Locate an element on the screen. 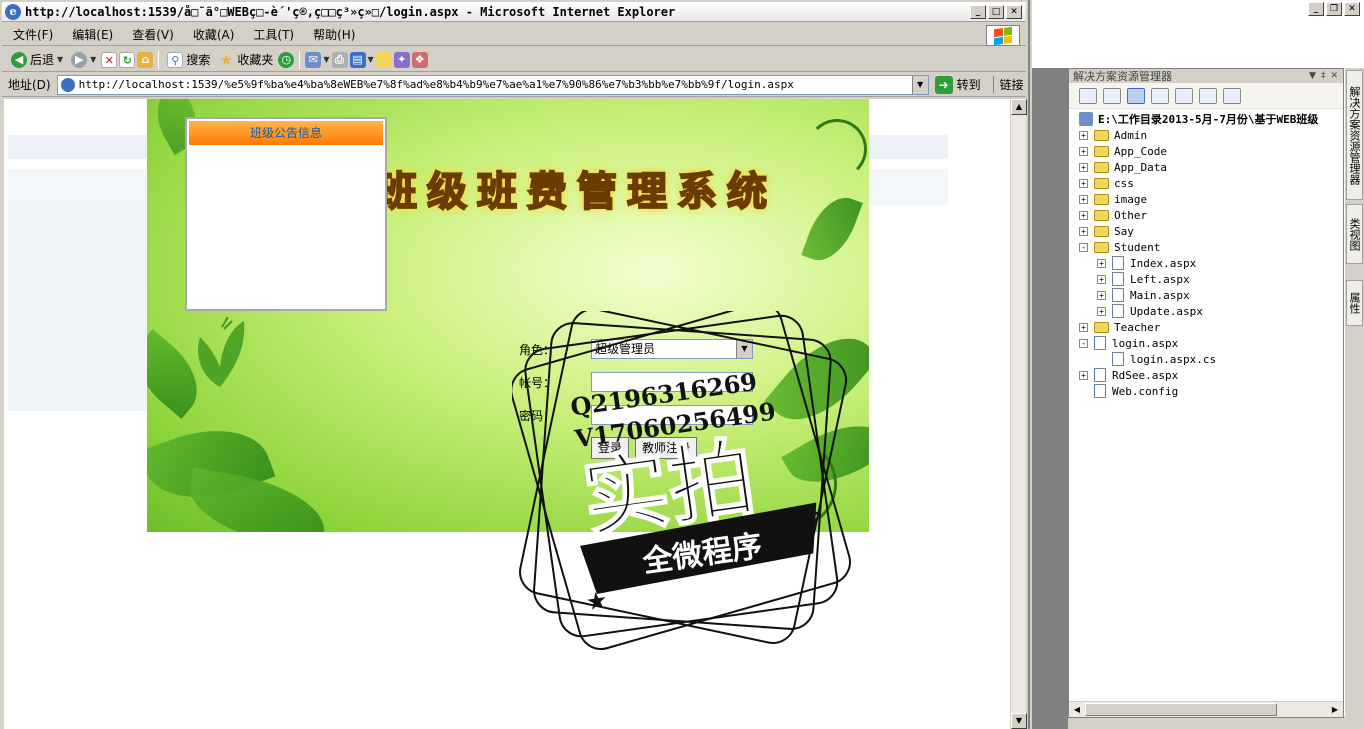 The image size is (1364, 729). login-button: 登录 is located at coordinates (610, 448).